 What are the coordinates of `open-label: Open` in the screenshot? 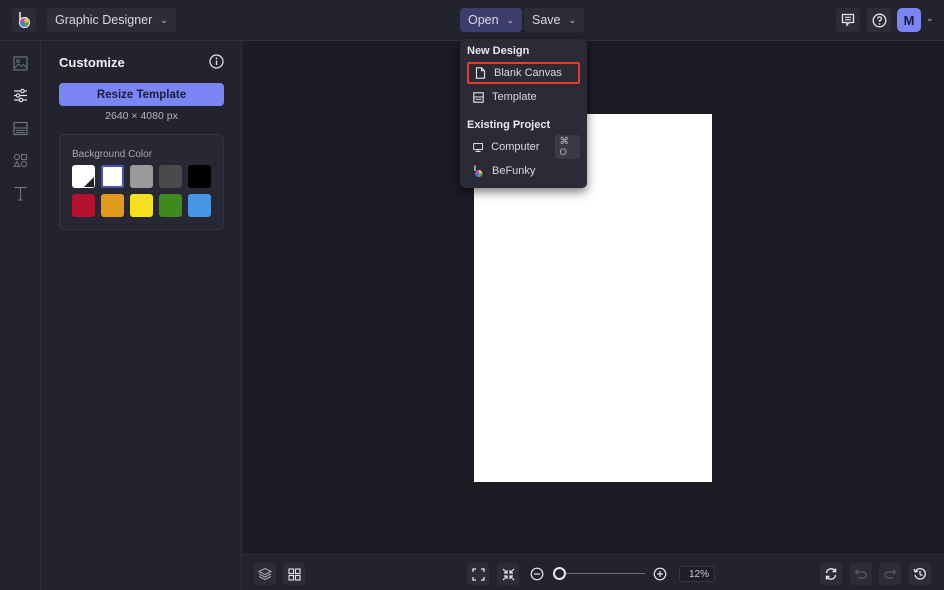 It's located at (483, 20).